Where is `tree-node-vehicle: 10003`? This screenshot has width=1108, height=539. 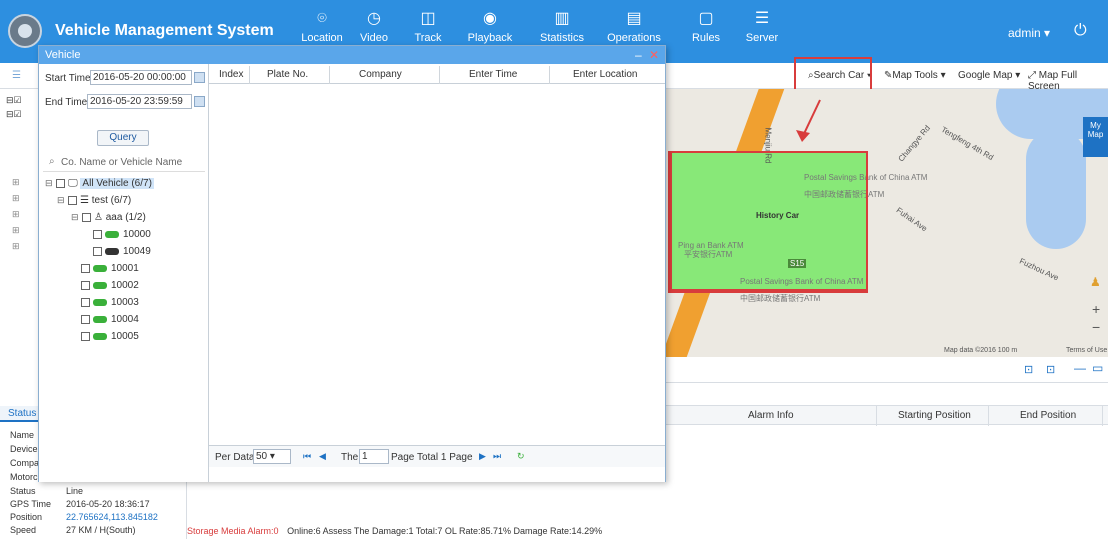 tree-node-vehicle: 10003 is located at coordinates (110, 302).